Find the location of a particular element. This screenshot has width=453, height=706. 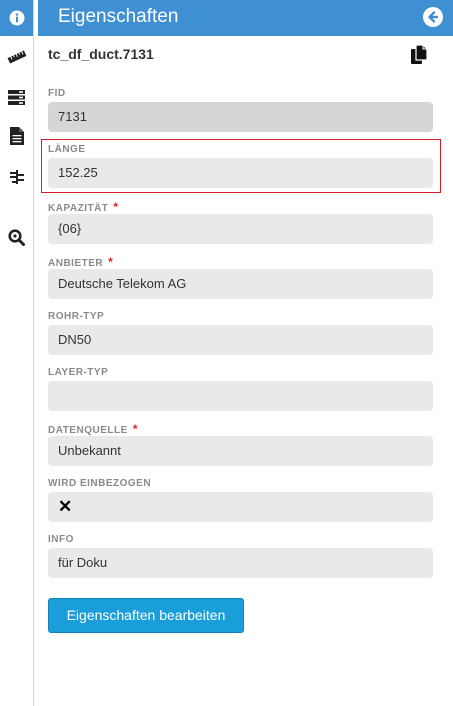

copy-button is located at coordinates (420, 54).